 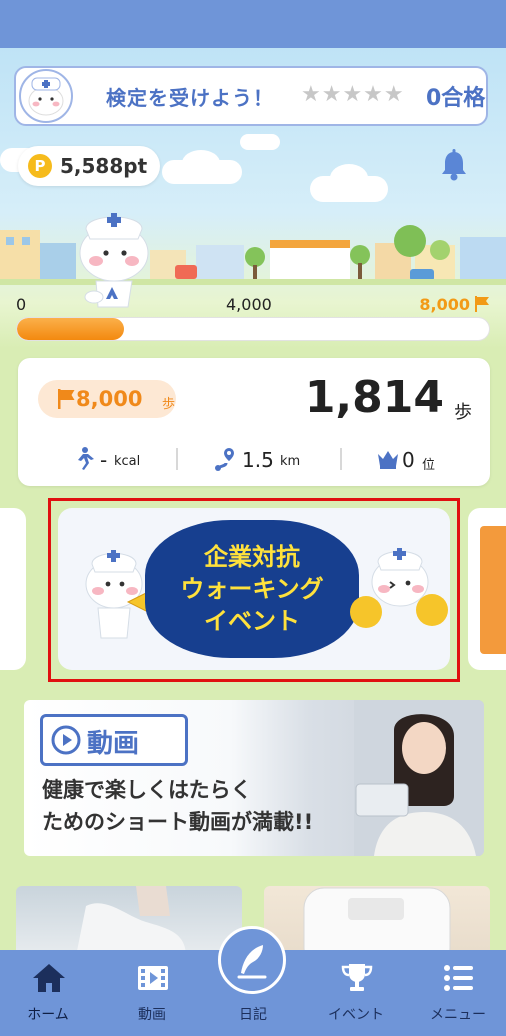 I want to click on video-banner-text: 健康で楽しくはたらく ためのショート動画が満載!!, so click(x=178, y=806).